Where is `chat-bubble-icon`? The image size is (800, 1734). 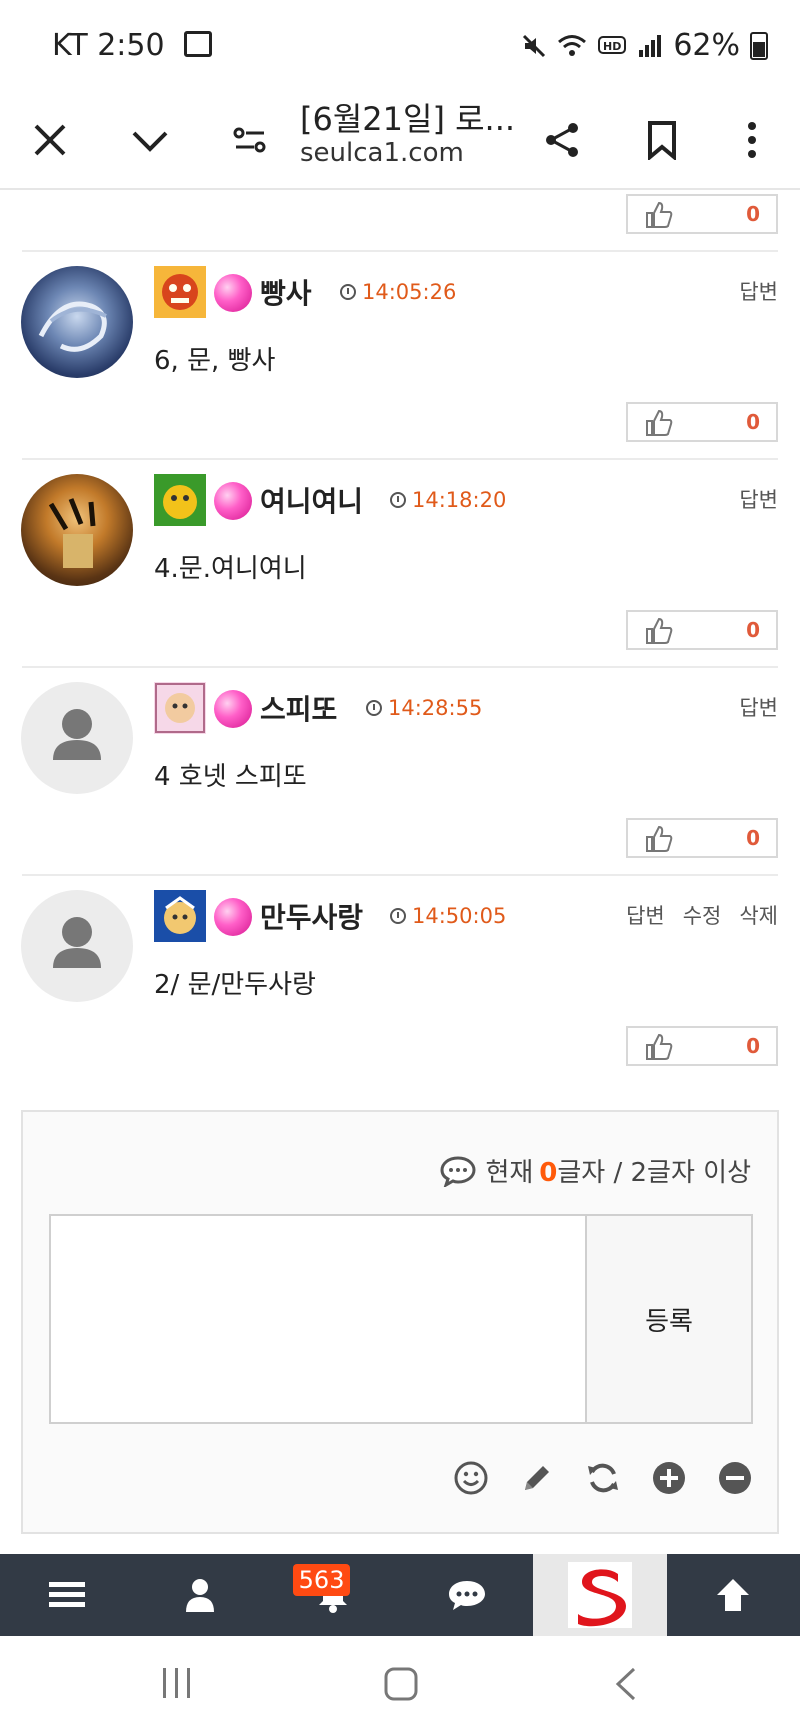 chat-bubble-icon is located at coordinates (466, 1595).